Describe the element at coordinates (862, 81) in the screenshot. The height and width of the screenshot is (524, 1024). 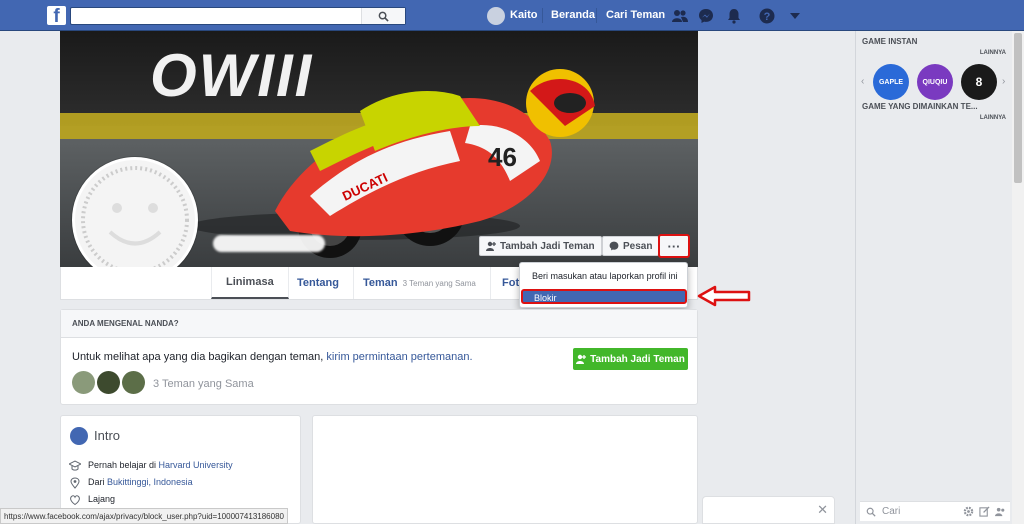
I see `chevron-left-icon: ‹` at that location.